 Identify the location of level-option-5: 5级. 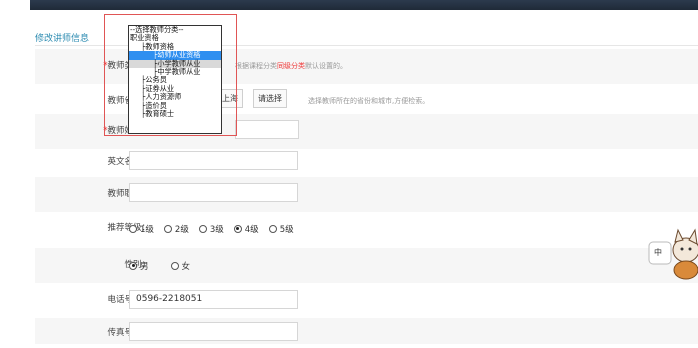
(281, 229).